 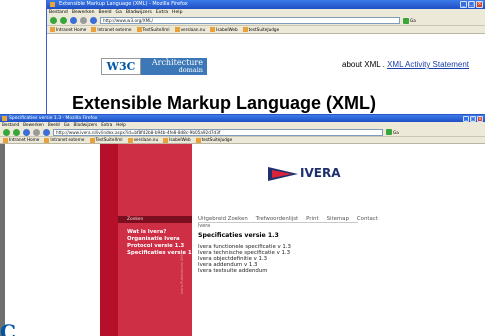 I want to click on xml-activity-statement-link: XML Activity Statement, so click(x=428, y=64).